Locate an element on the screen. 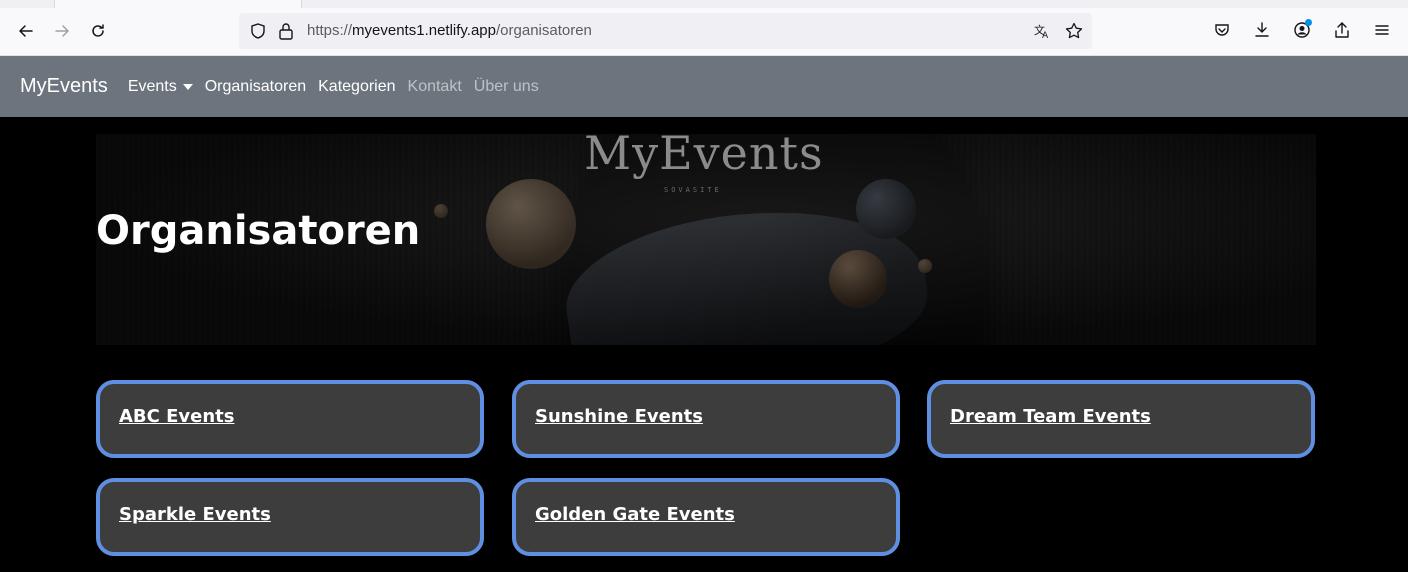 This screenshot has height=572, width=1408. translate-icon: 文A is located at coordinates (1042, 31).